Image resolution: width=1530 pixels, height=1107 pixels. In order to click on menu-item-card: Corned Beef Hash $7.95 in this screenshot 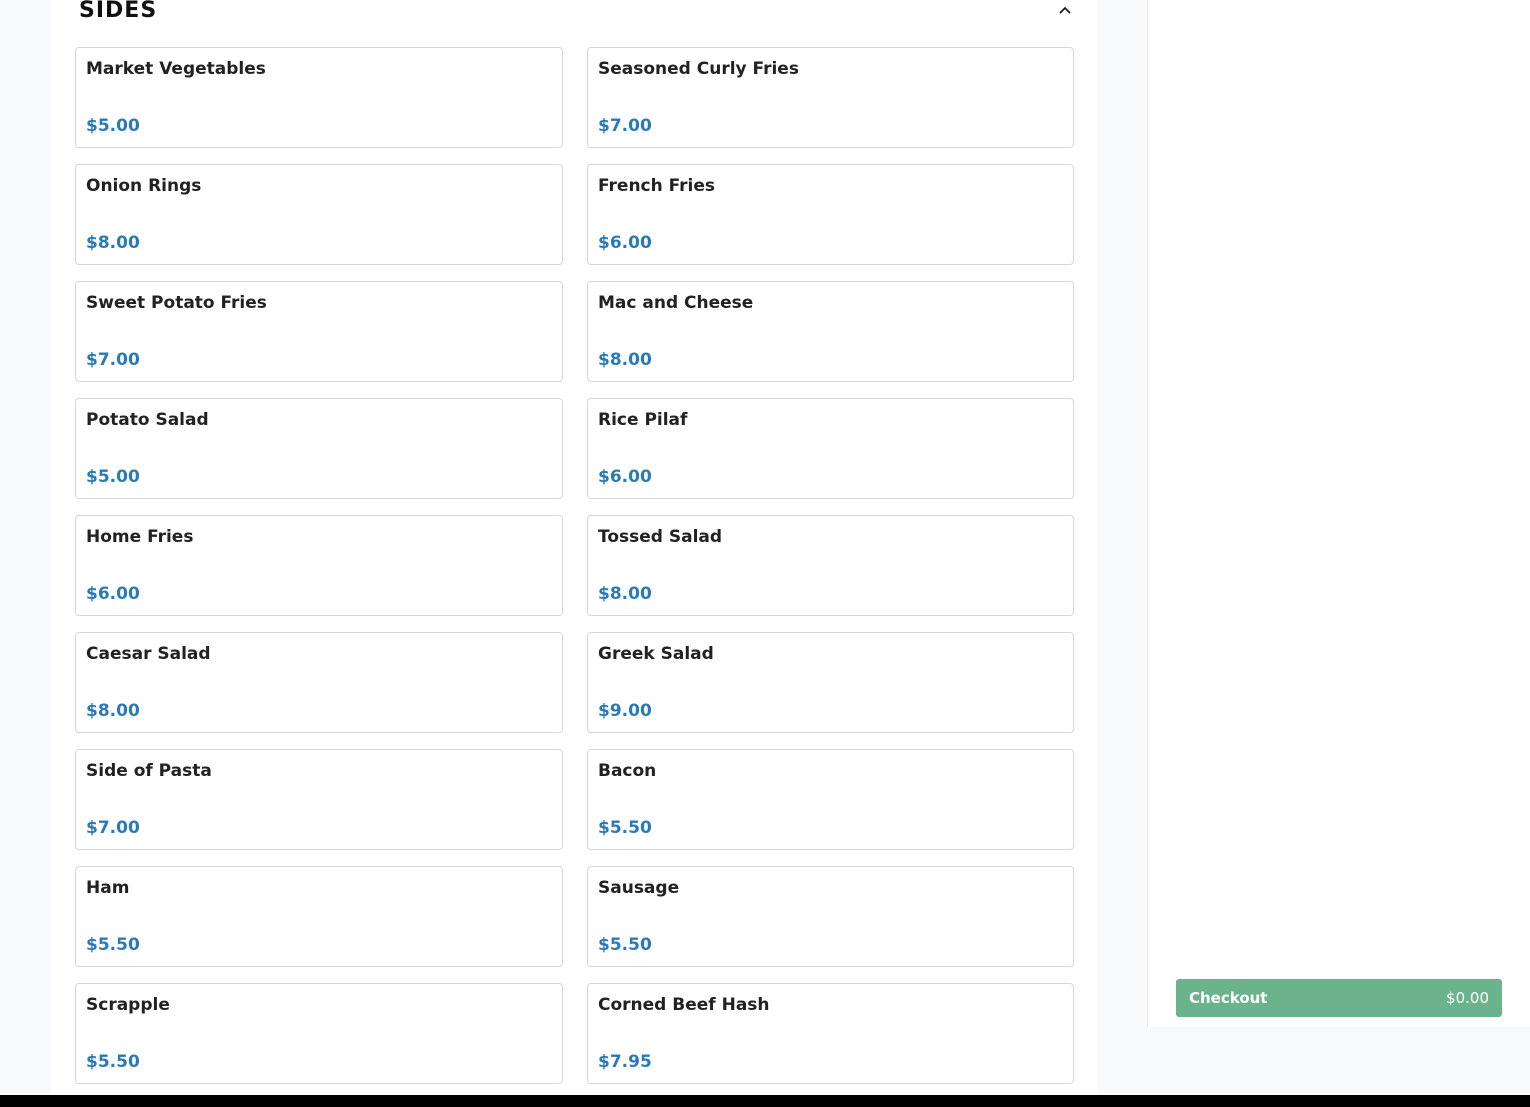, I will do `click(830, 1033)`.